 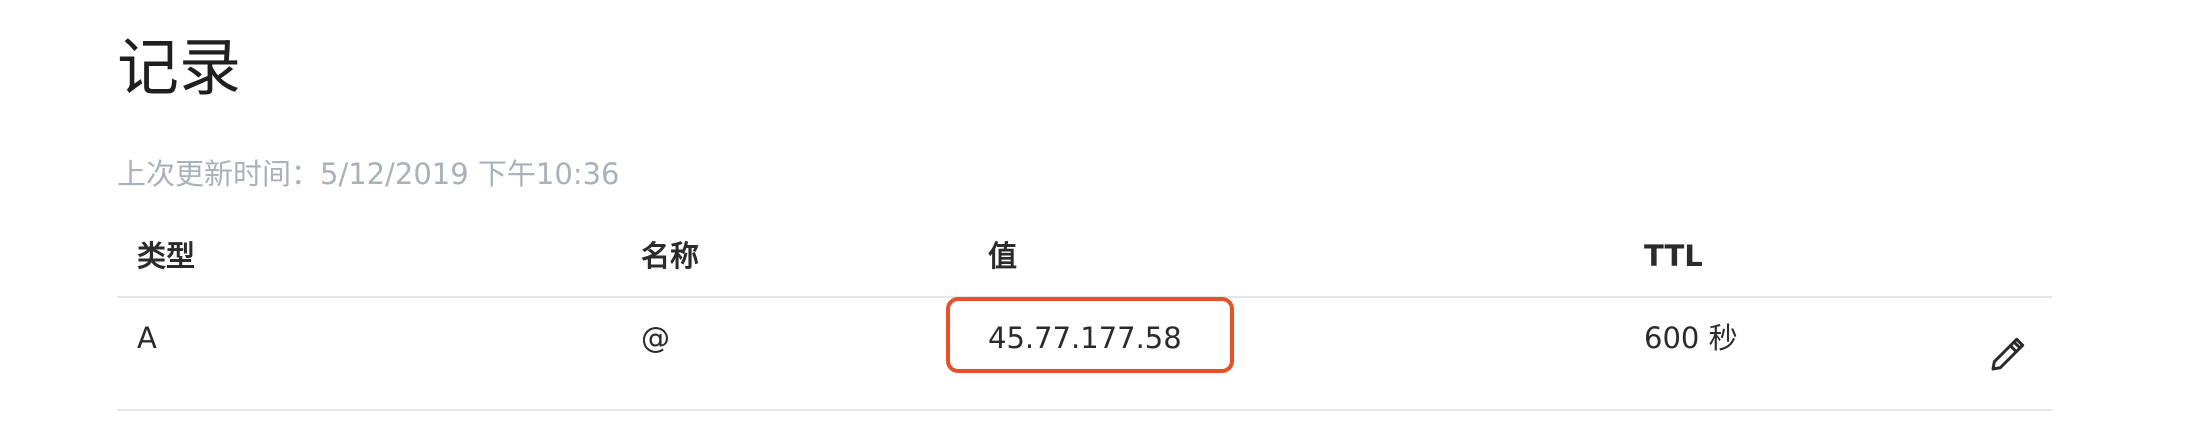 What do you see at coordinates (1085, 338) in the screenshot?
I see `record-value-cell: 45.77.177.58` at bounding box center [1085, 338].